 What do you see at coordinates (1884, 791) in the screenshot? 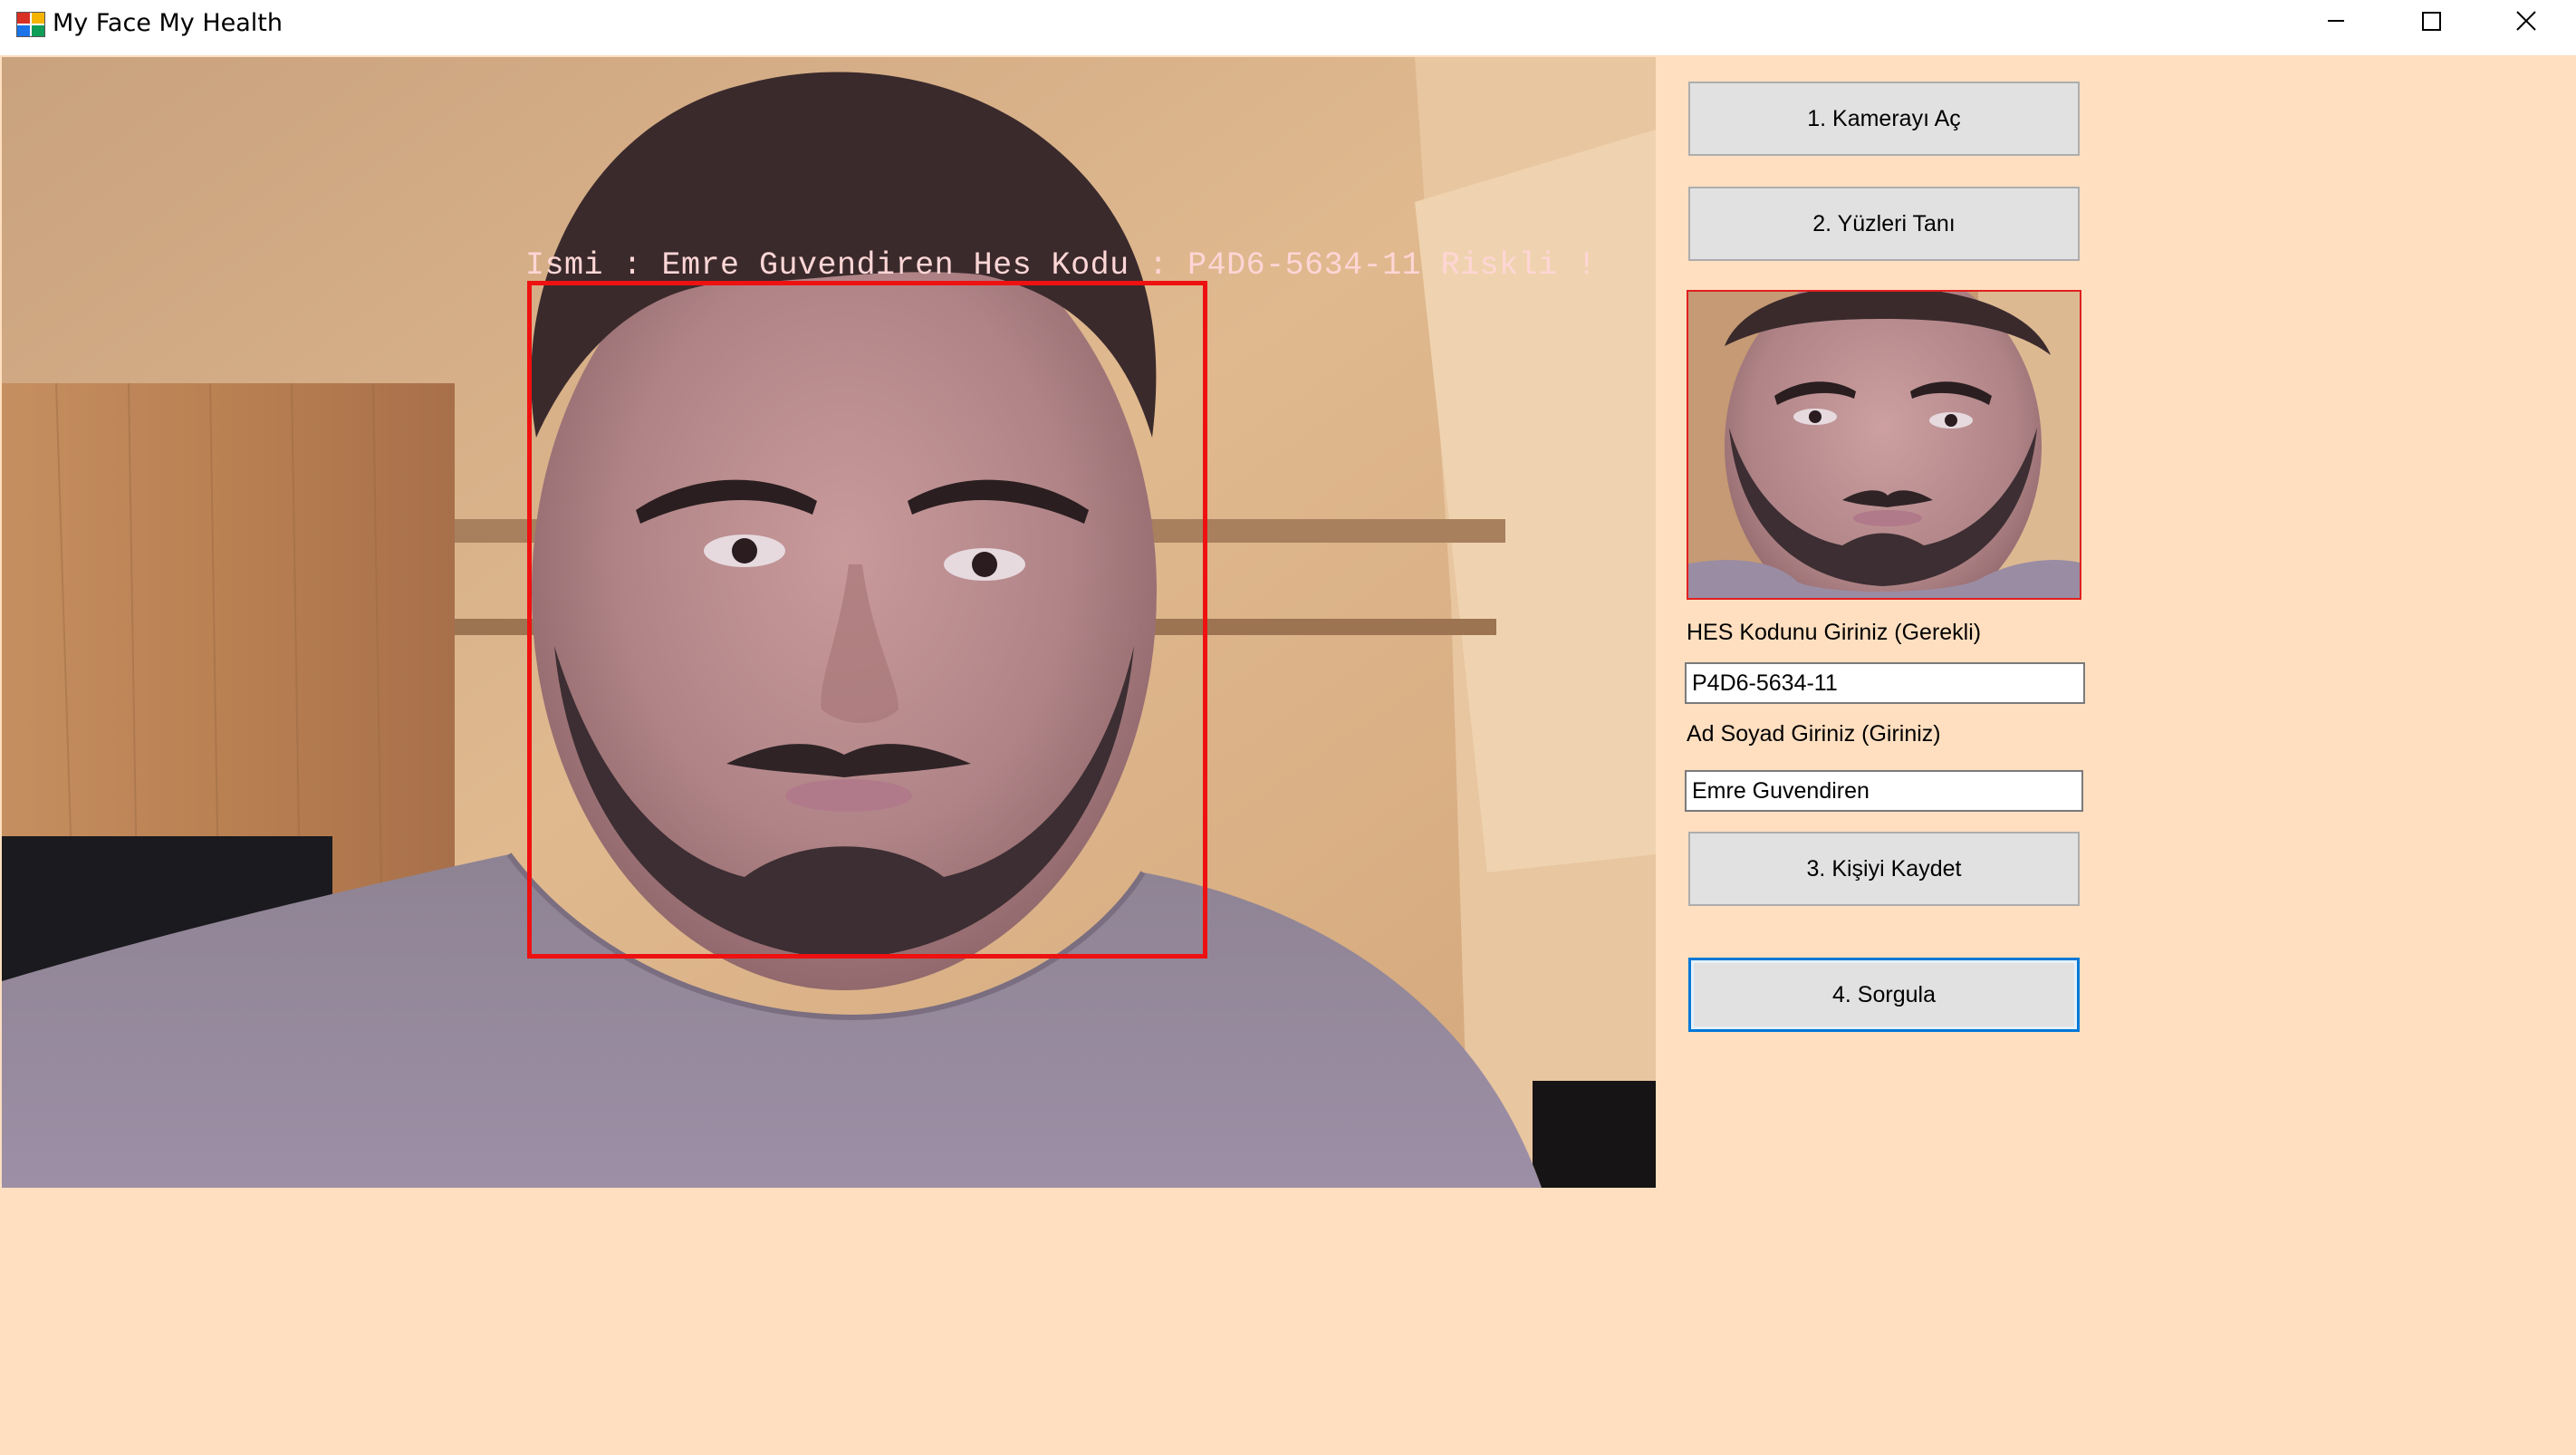
I see `full-name-input: Emre Guvendiren` at bounding box center [1884, 791].